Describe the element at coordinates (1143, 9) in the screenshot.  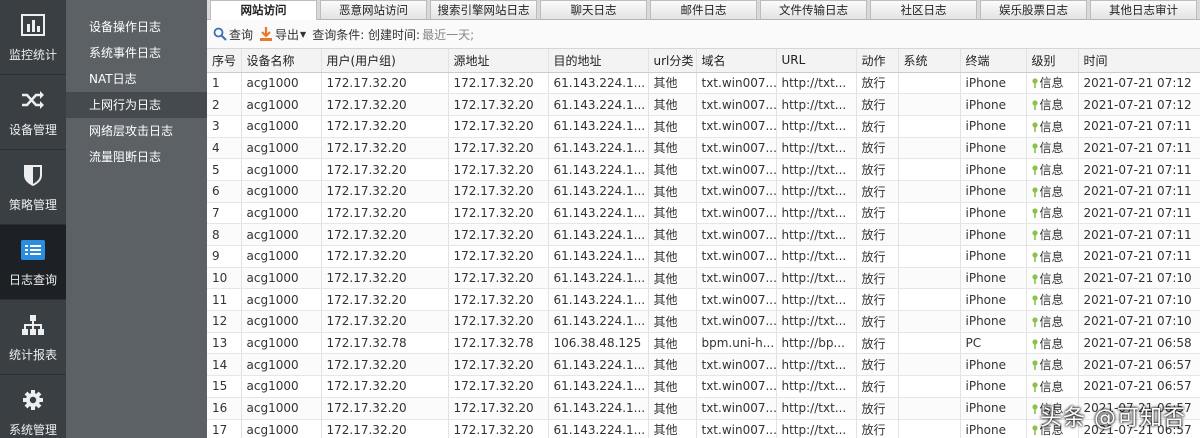
I see `tab-other-audit: 其他日志审计` at that location.